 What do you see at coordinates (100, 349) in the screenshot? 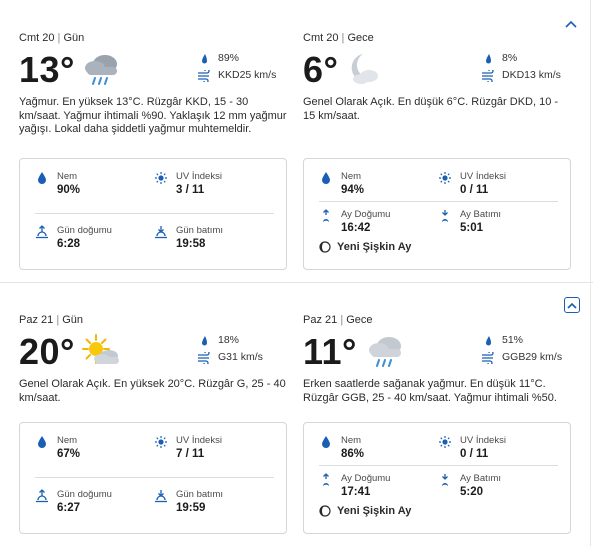
I see `sun-cloud-icon` at bounding box center [100, 349].